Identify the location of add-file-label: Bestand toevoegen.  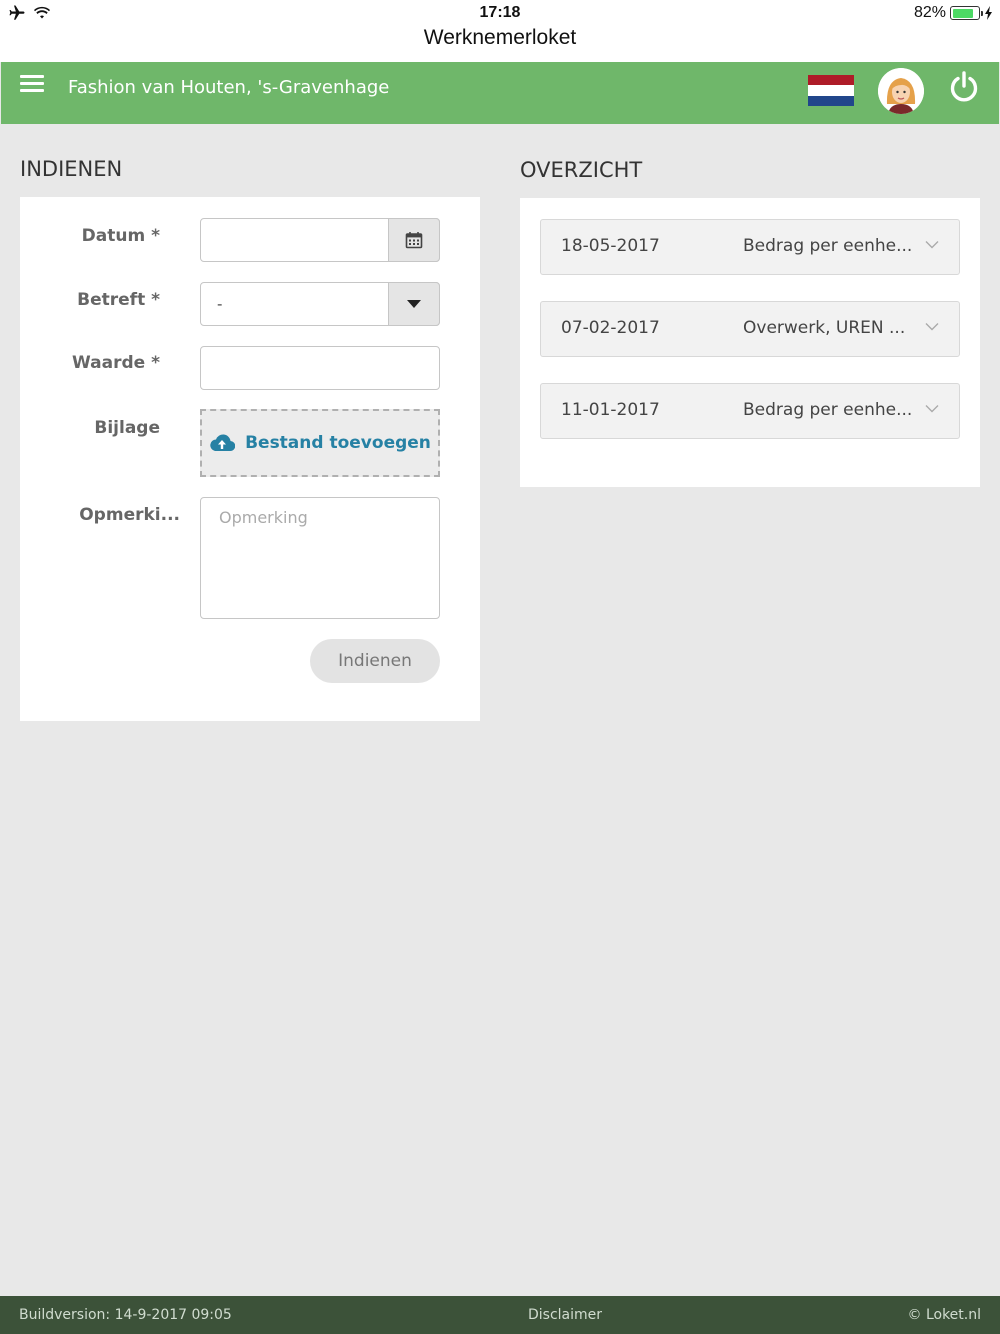
(338, 443).